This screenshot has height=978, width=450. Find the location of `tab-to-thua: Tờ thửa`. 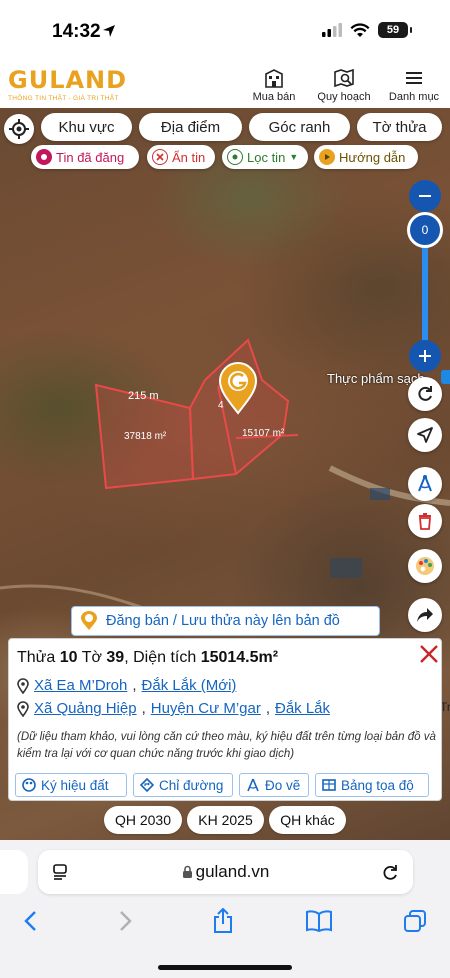

tab-to-thua: Tờ thửa is located at coordinates (399, 127).